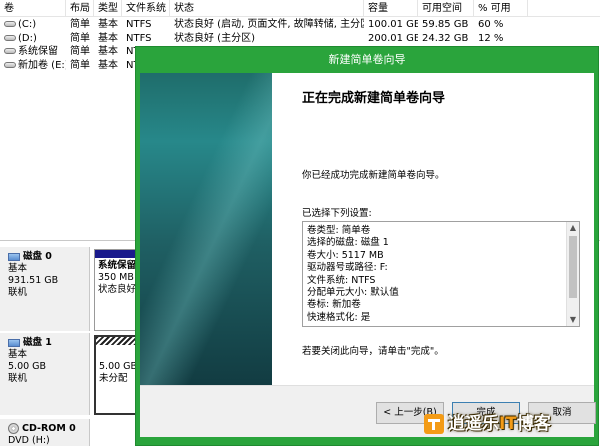 This screenshot has width=600, height=446. Describe the element at coordinates (445, 38) in the screenshot. I see `volume-free-space: 24.32 GB` at that location.